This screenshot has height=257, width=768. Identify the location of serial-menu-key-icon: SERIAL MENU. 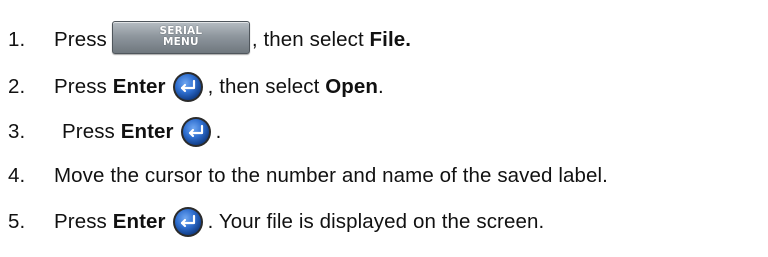
(180, 37).